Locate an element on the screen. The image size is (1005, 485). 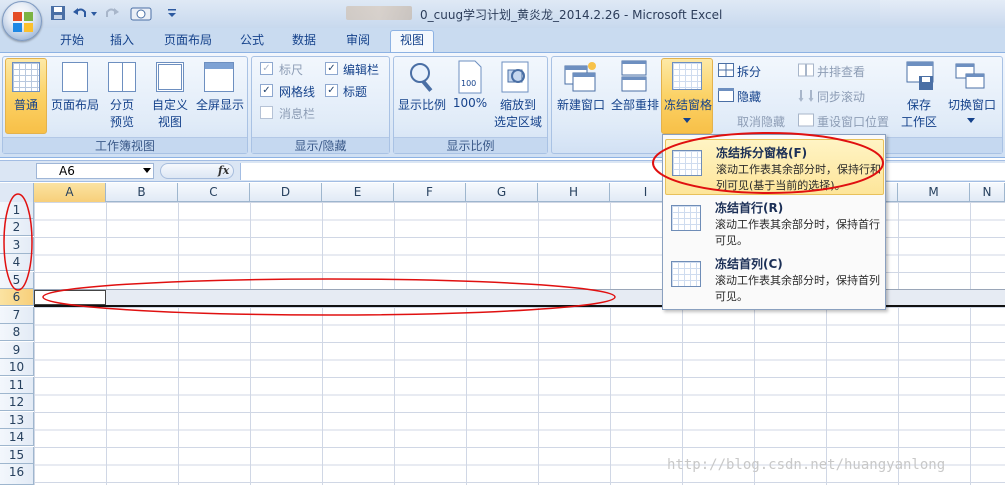
formula-bar-checkbox: ✓ is located at coordinates (331, 68).